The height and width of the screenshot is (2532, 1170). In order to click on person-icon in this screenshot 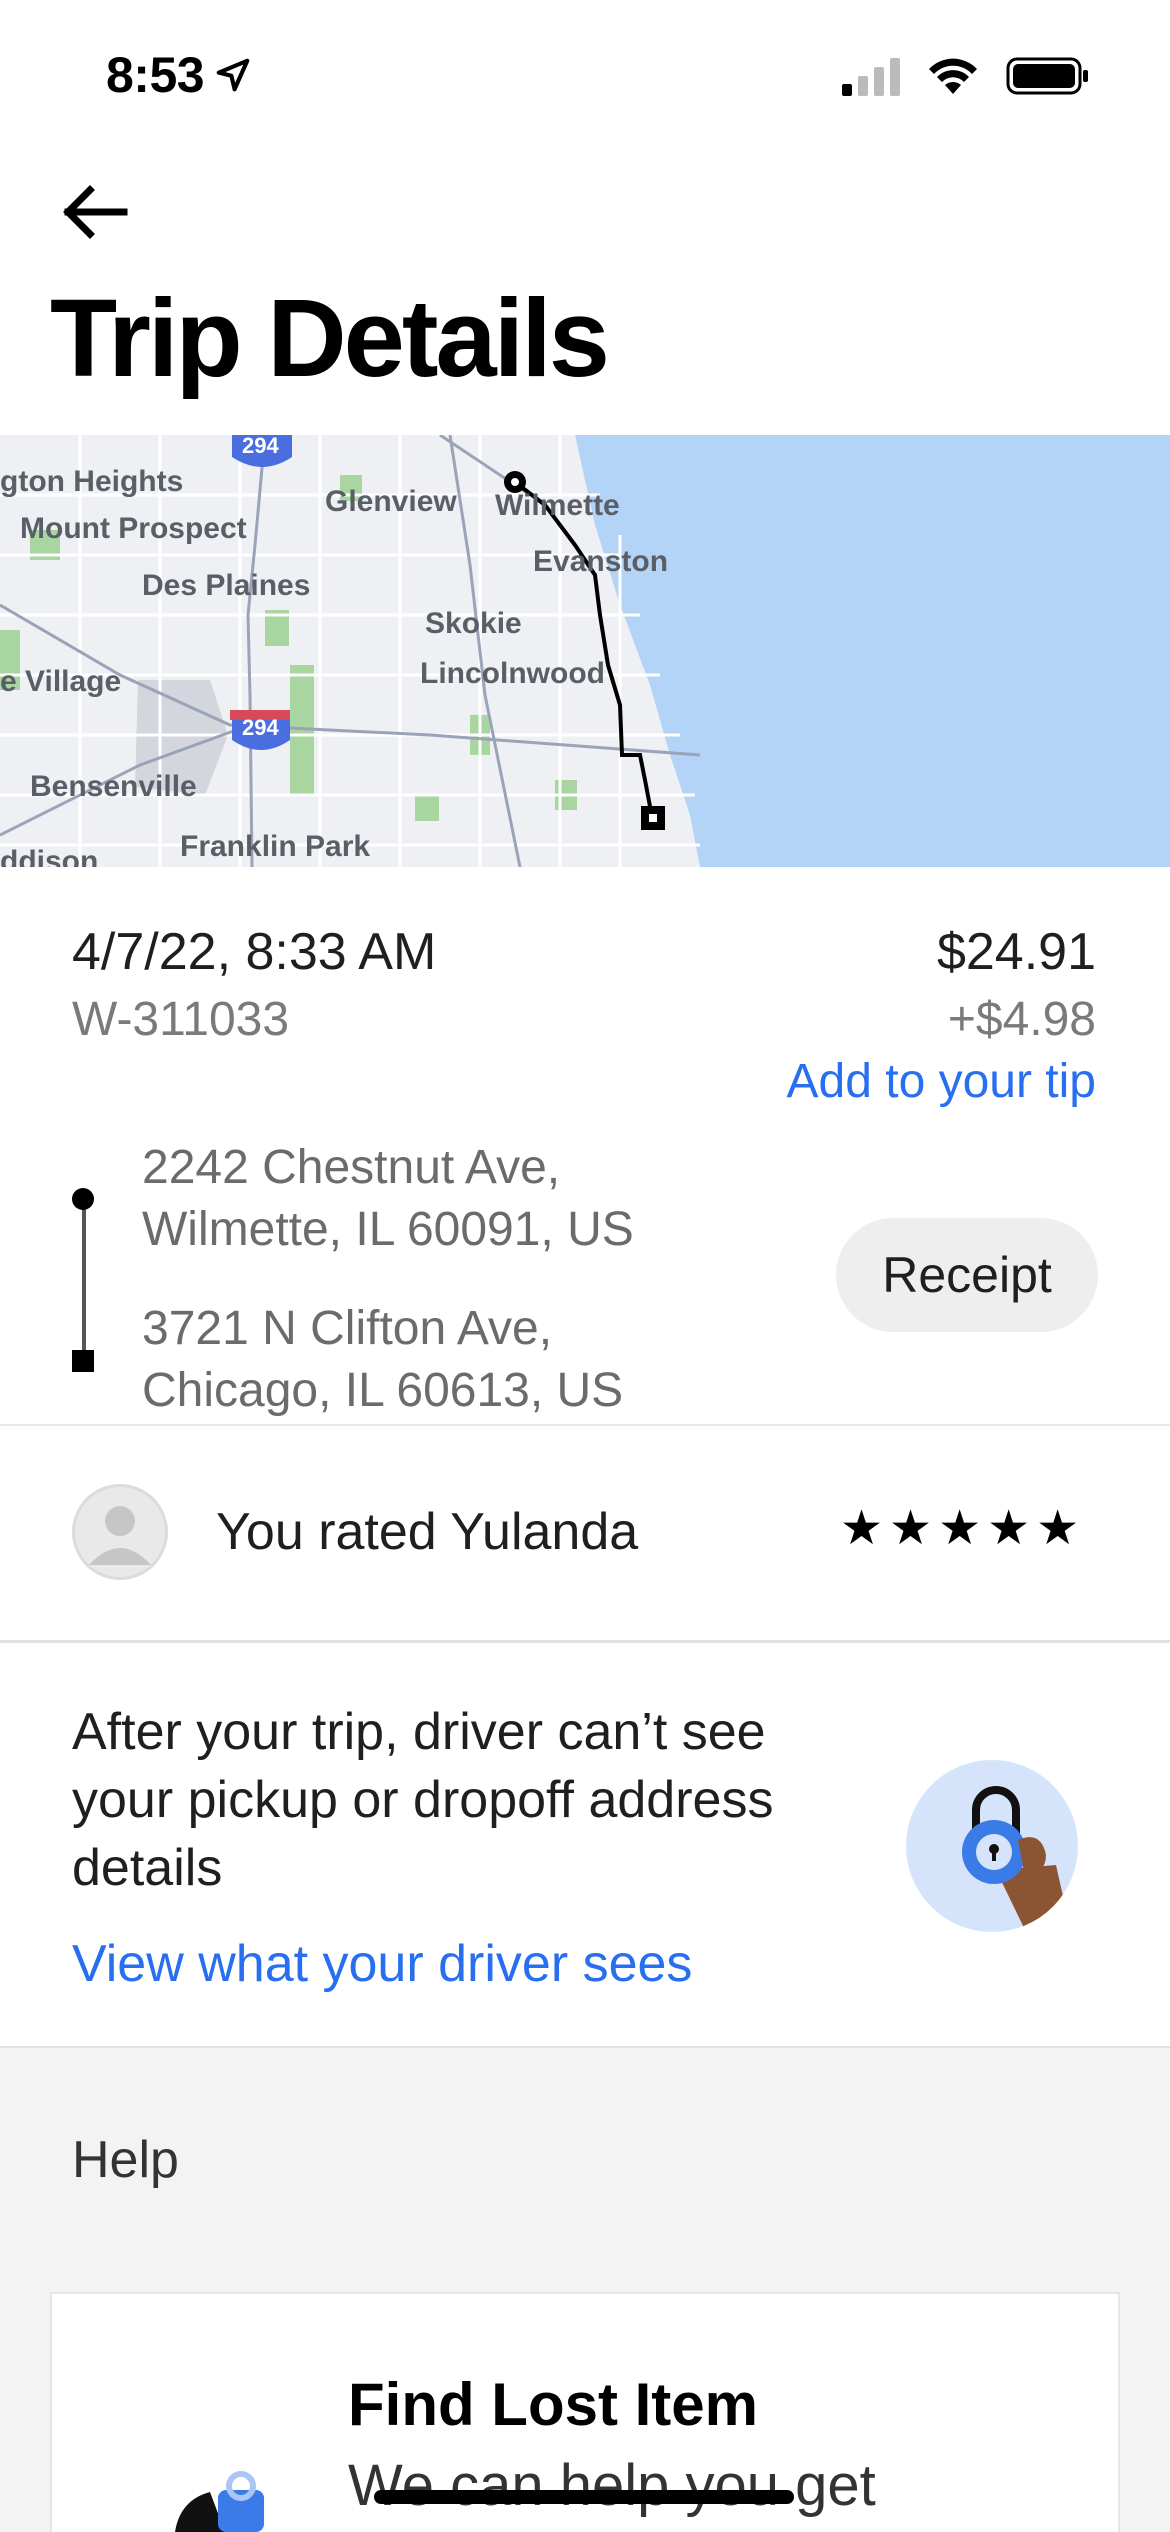, I will do `click(120, 1535)`.